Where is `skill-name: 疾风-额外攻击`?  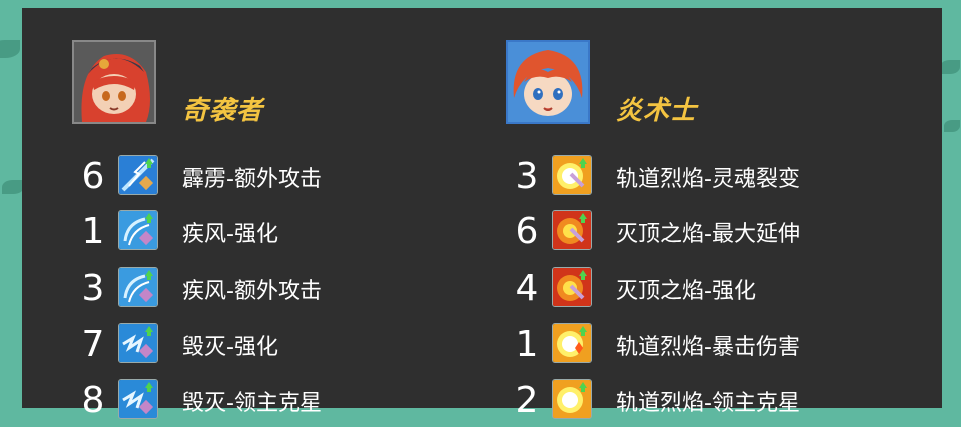
skill-name: 疾风-额外攻击 is located at coordinates (252, 291).